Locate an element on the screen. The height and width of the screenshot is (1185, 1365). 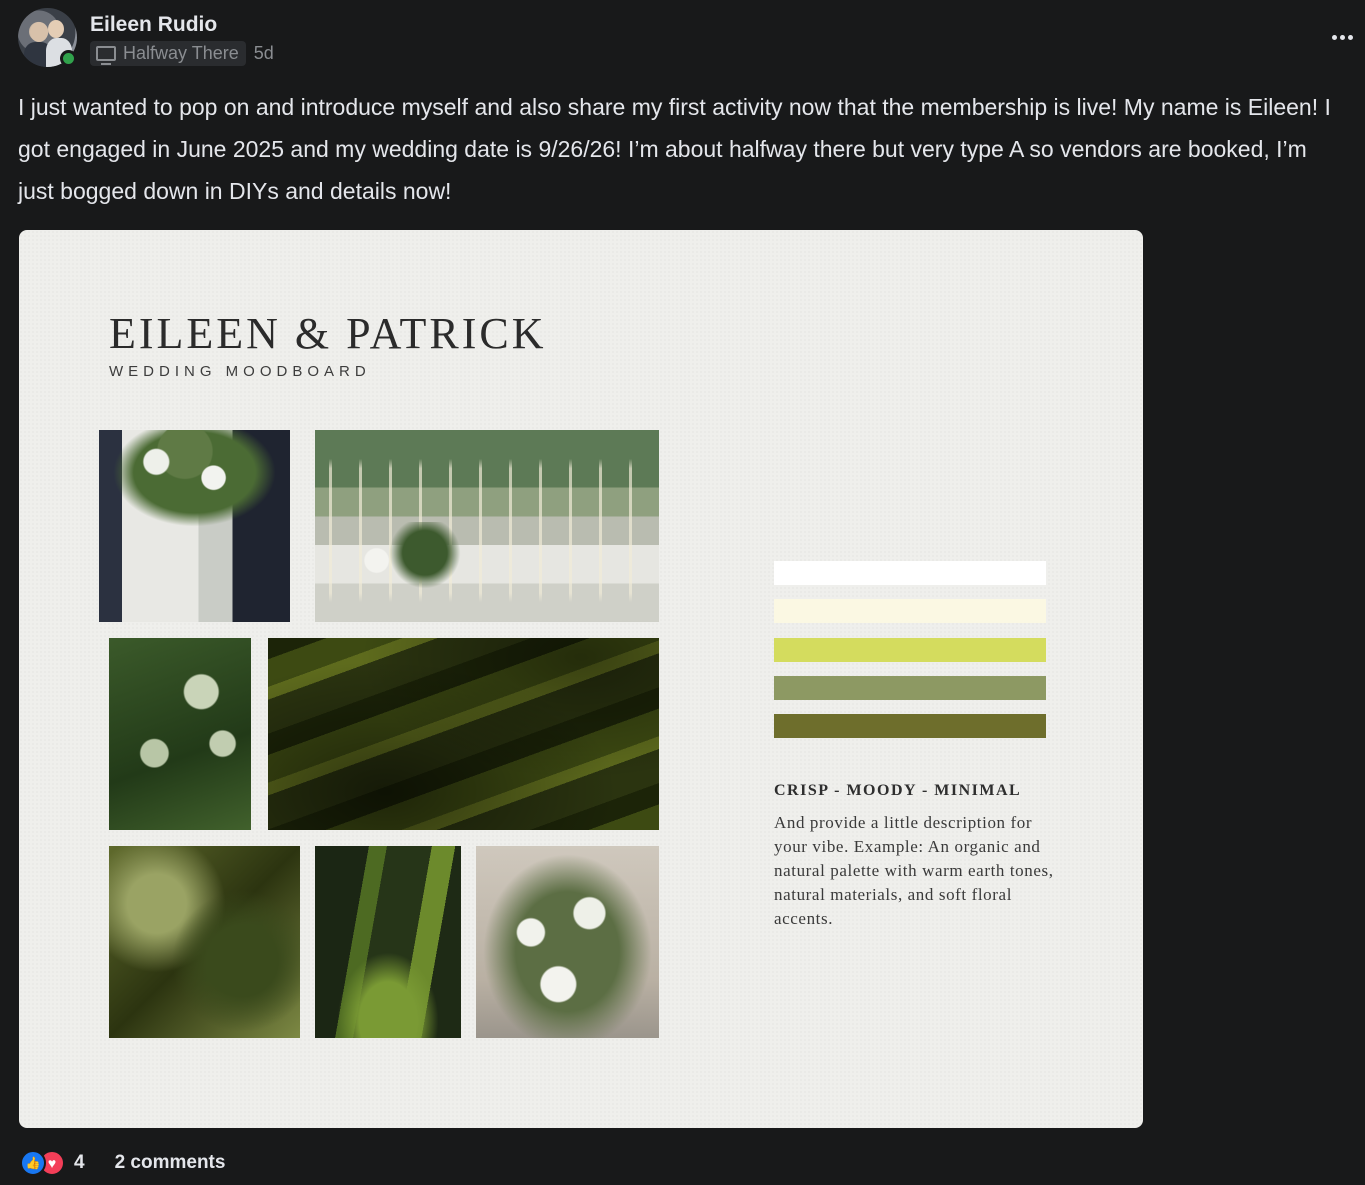
photo-moss-forest is located at coordinates (388, 942).